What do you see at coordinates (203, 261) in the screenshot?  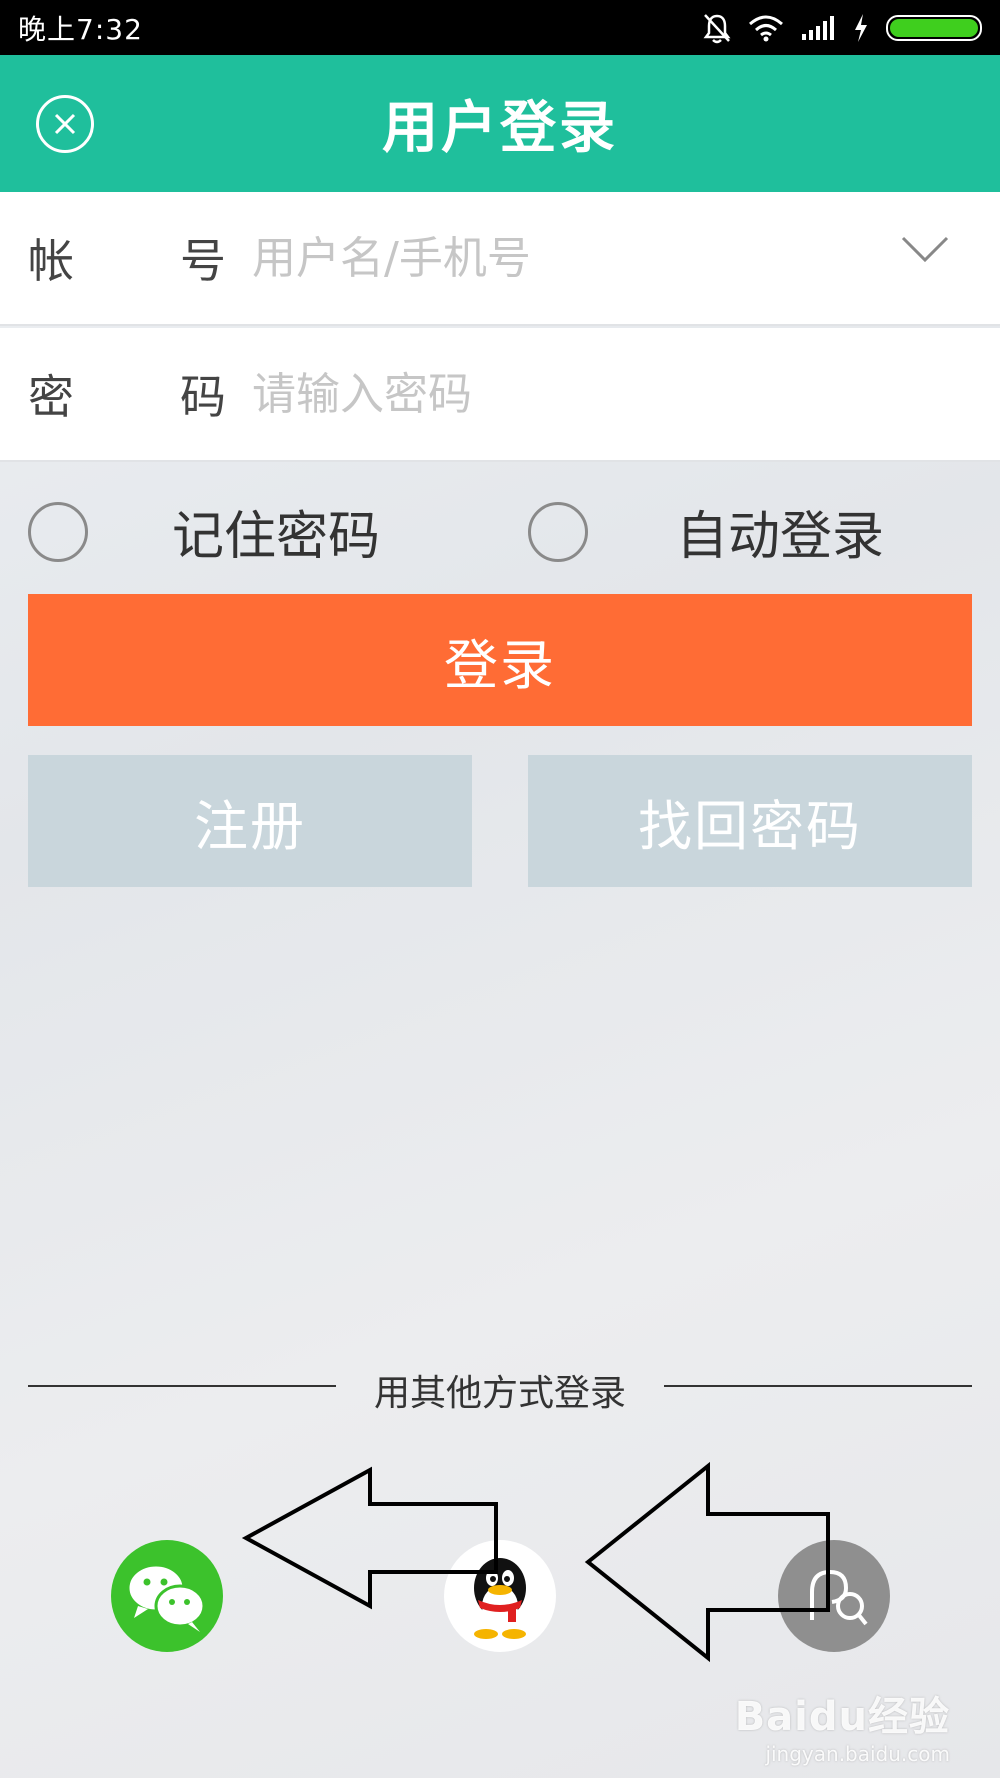 I see `account-label-char-2: 号` at bounding box center [203, 261].